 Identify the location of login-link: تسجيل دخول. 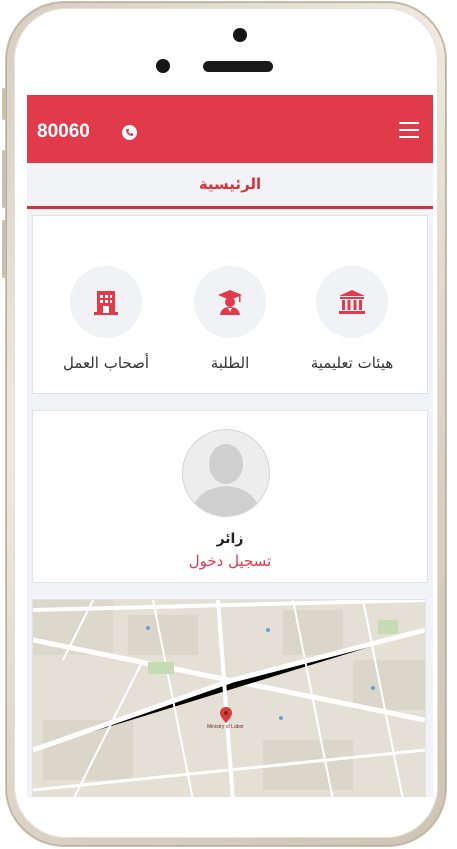
(230, 561).